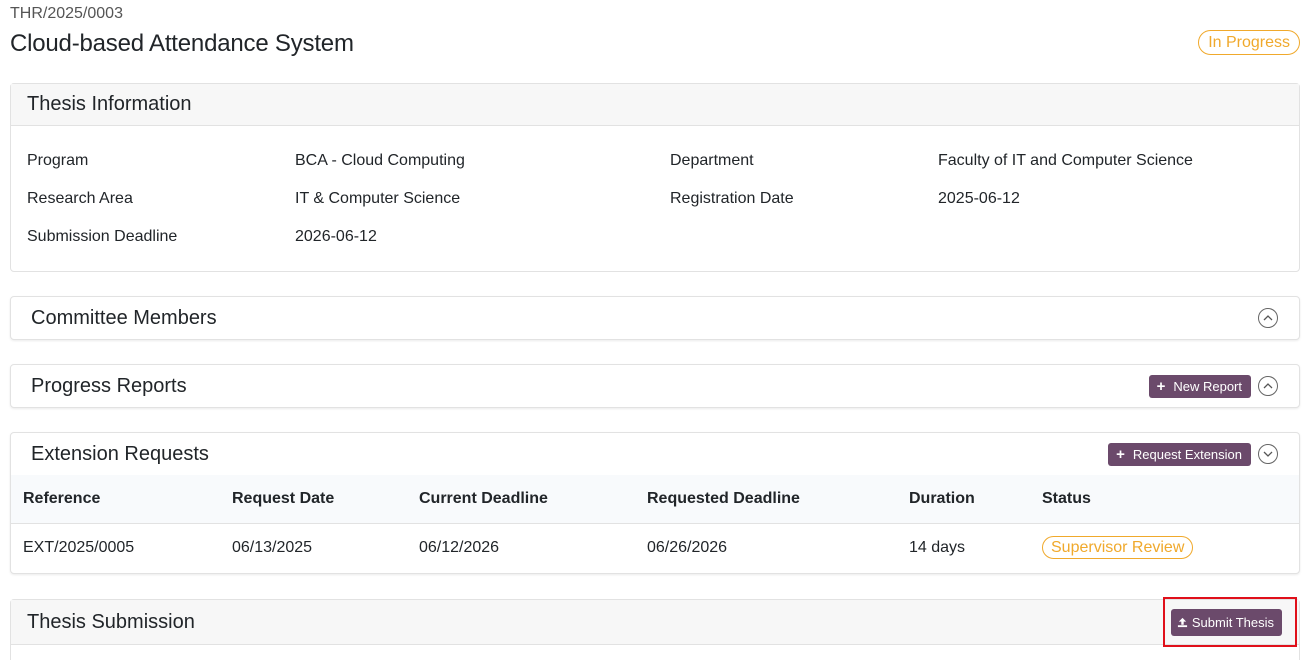 Image resolution: width=1312 pixels, height=660 pixels. Describe the element at coordinates (1268, 454) in the screenshot. I see `chevron-down-icon` at that location.